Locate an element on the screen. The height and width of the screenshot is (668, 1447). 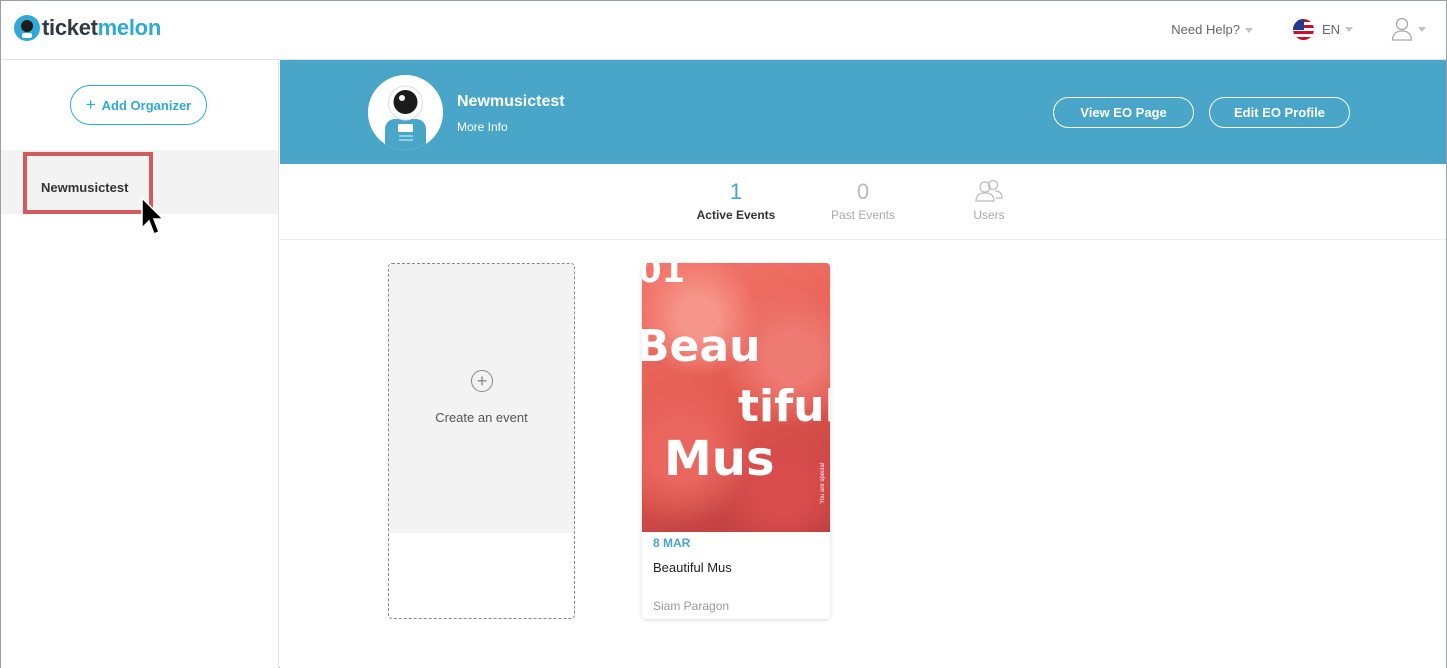
logo-text: ticketmelon is located at coordinates (101, 27).